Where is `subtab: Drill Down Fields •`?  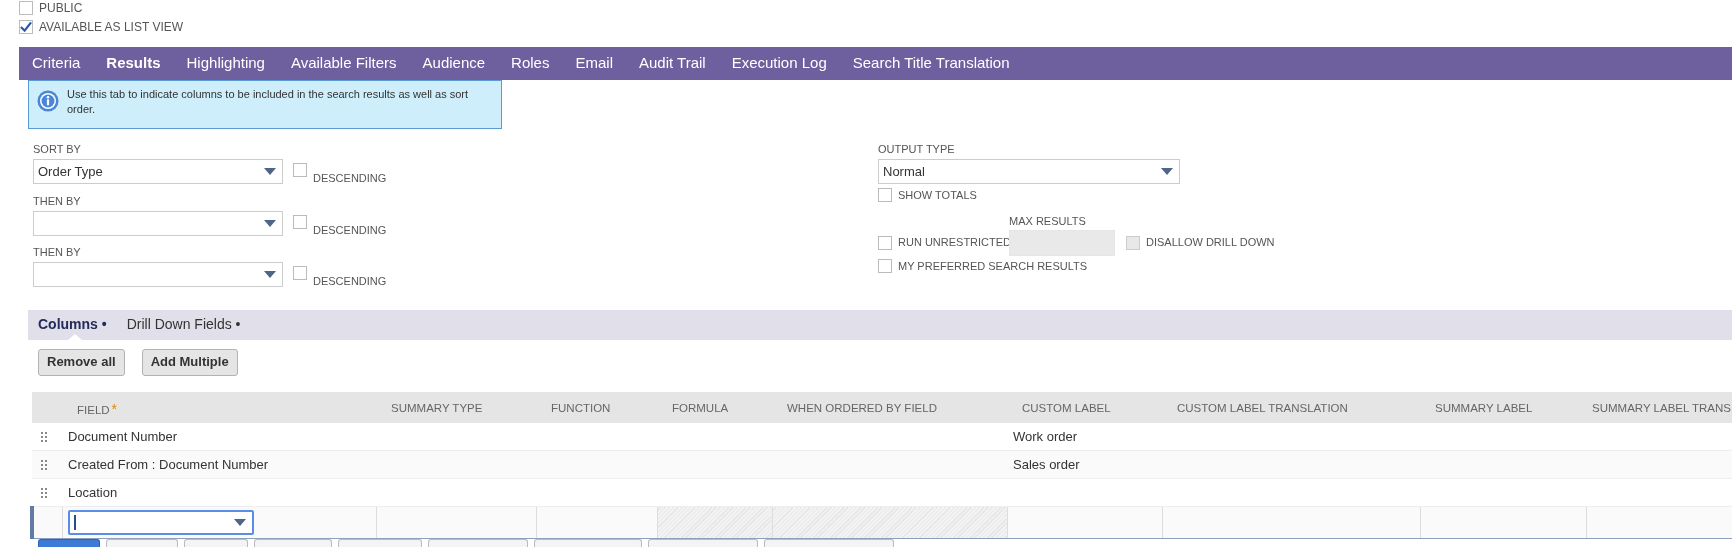 subtab: Drill Down Fields • is located at coordinates (186, 324).